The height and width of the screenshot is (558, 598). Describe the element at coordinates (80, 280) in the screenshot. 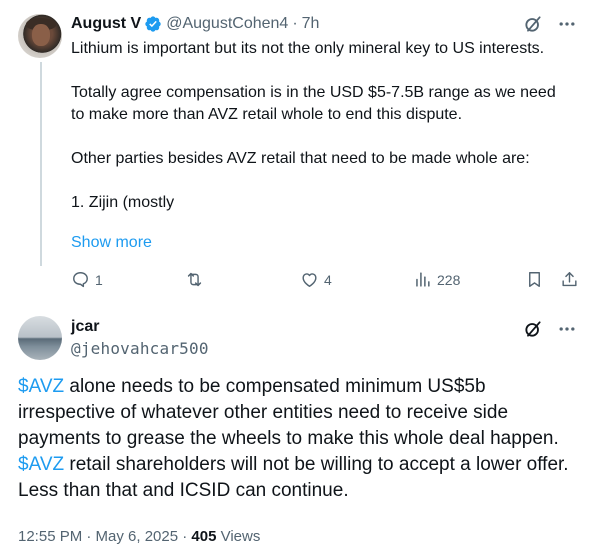

I see `reply-icon` at that location.